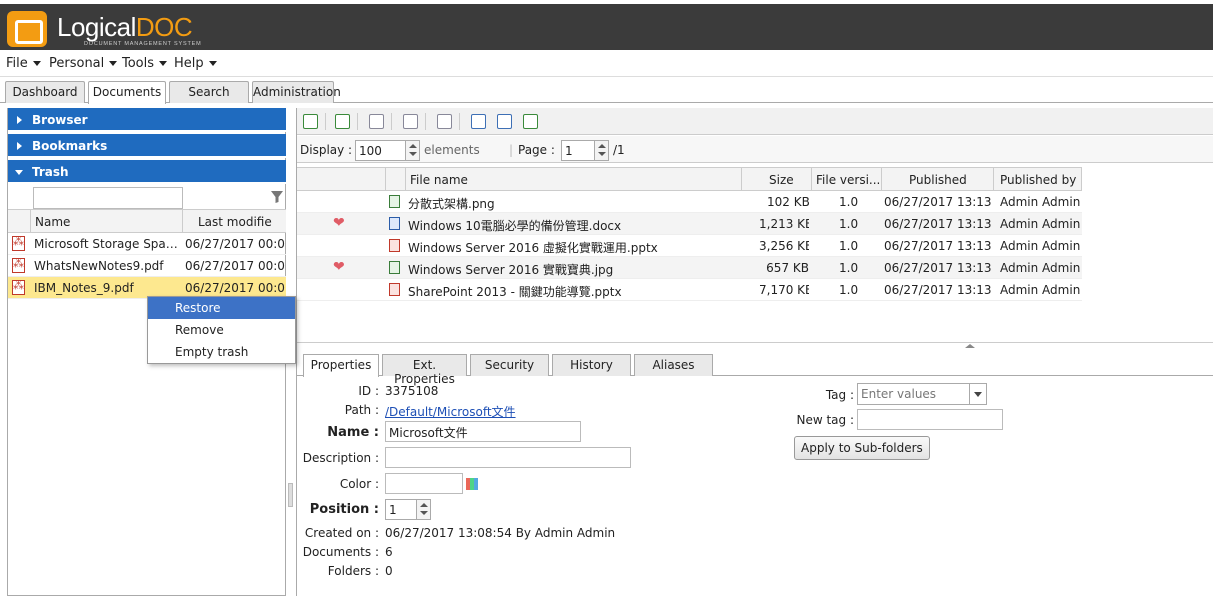 The image size is (1213, 596). What do you see at coordinates (359, 484) in the screenshot?
I see `color-label: Color :` at bounding box center [359, 484].